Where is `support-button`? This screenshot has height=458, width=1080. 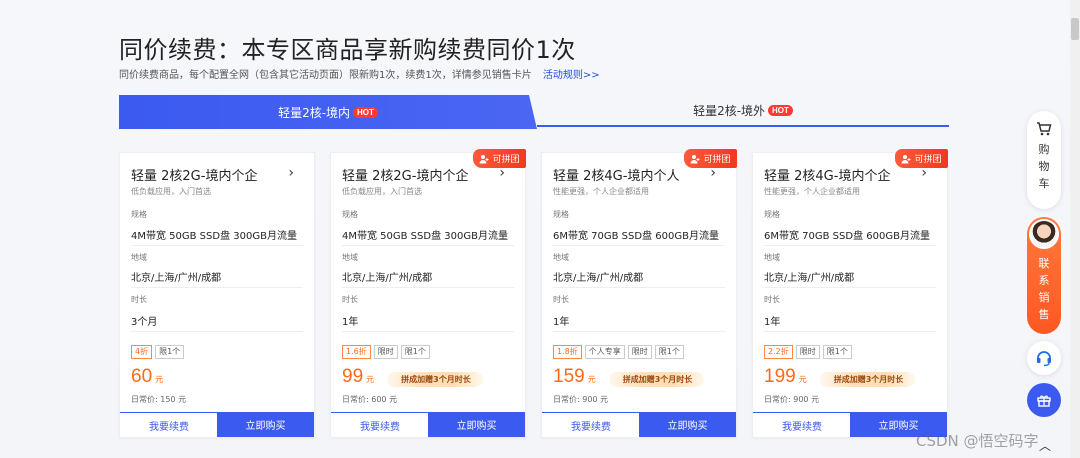
support-button is located at coordinates (1044, 358).